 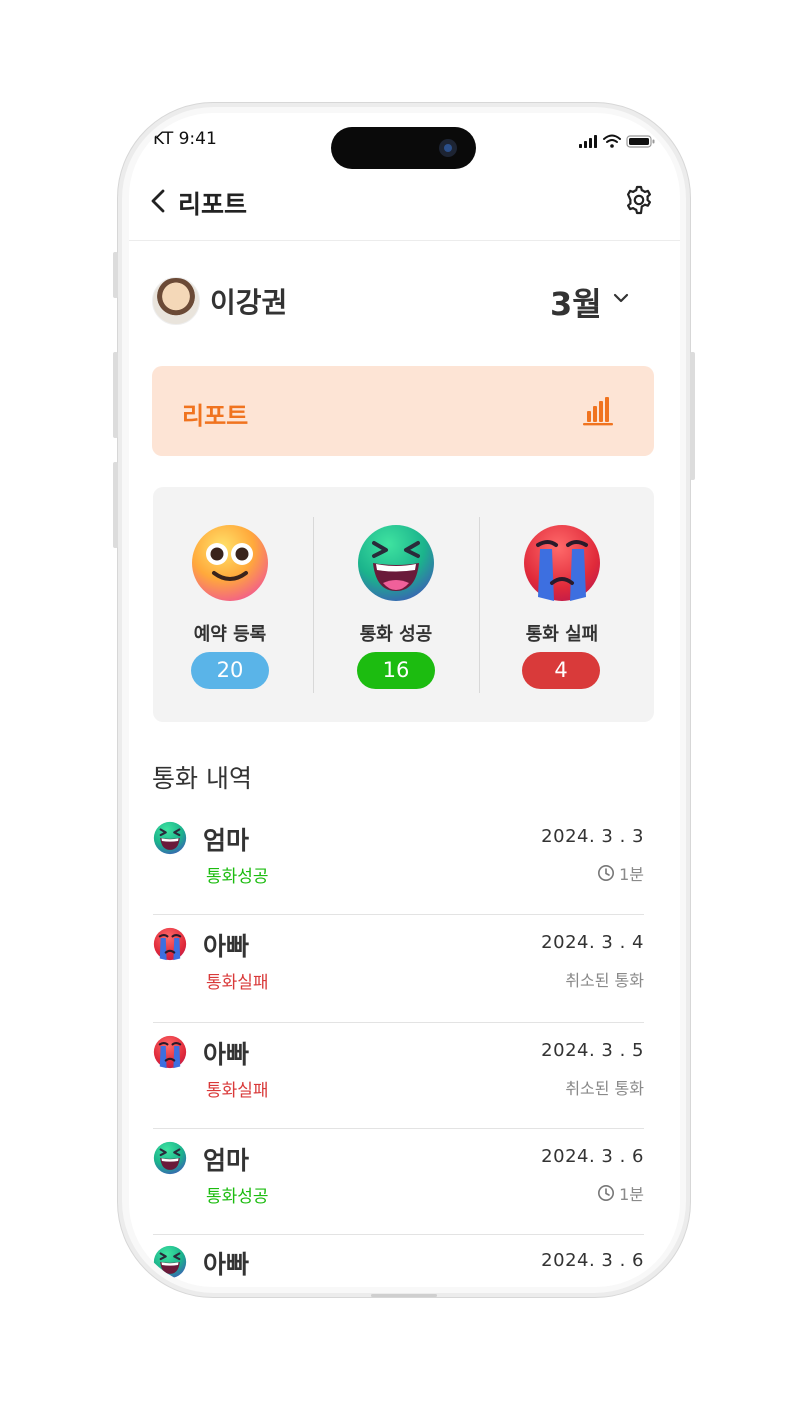 What do you see at coordinates (403, 411) in the screenshot?
I see `report-banner: 리포트` at bounding box center [403, 411].